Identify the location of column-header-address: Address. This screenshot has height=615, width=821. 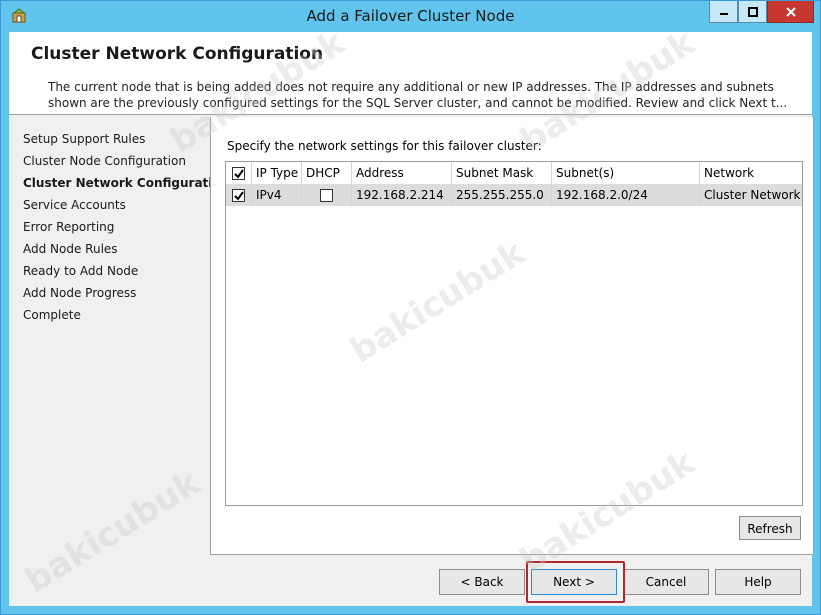
(402, 173).